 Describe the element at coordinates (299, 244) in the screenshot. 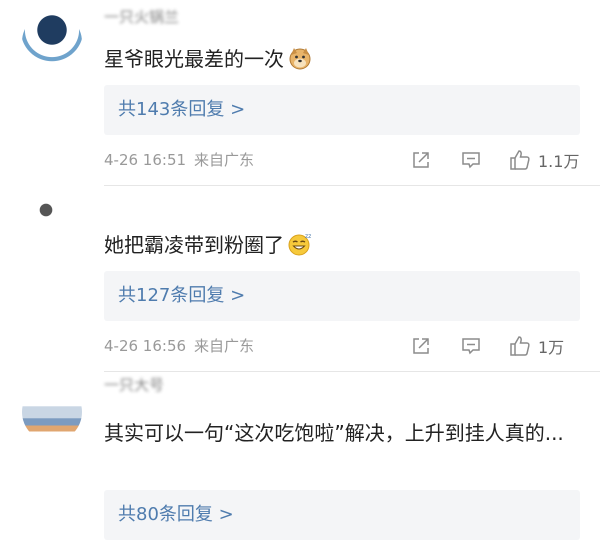

I see `sleepy-grin-emoji: zz` at that location.